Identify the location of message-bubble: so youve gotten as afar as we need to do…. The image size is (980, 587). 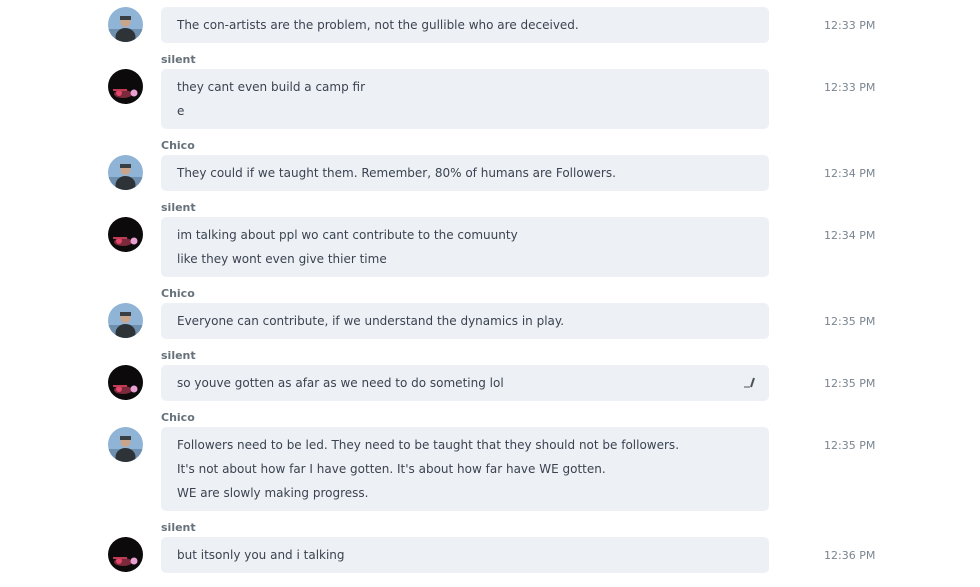
(465, 383).